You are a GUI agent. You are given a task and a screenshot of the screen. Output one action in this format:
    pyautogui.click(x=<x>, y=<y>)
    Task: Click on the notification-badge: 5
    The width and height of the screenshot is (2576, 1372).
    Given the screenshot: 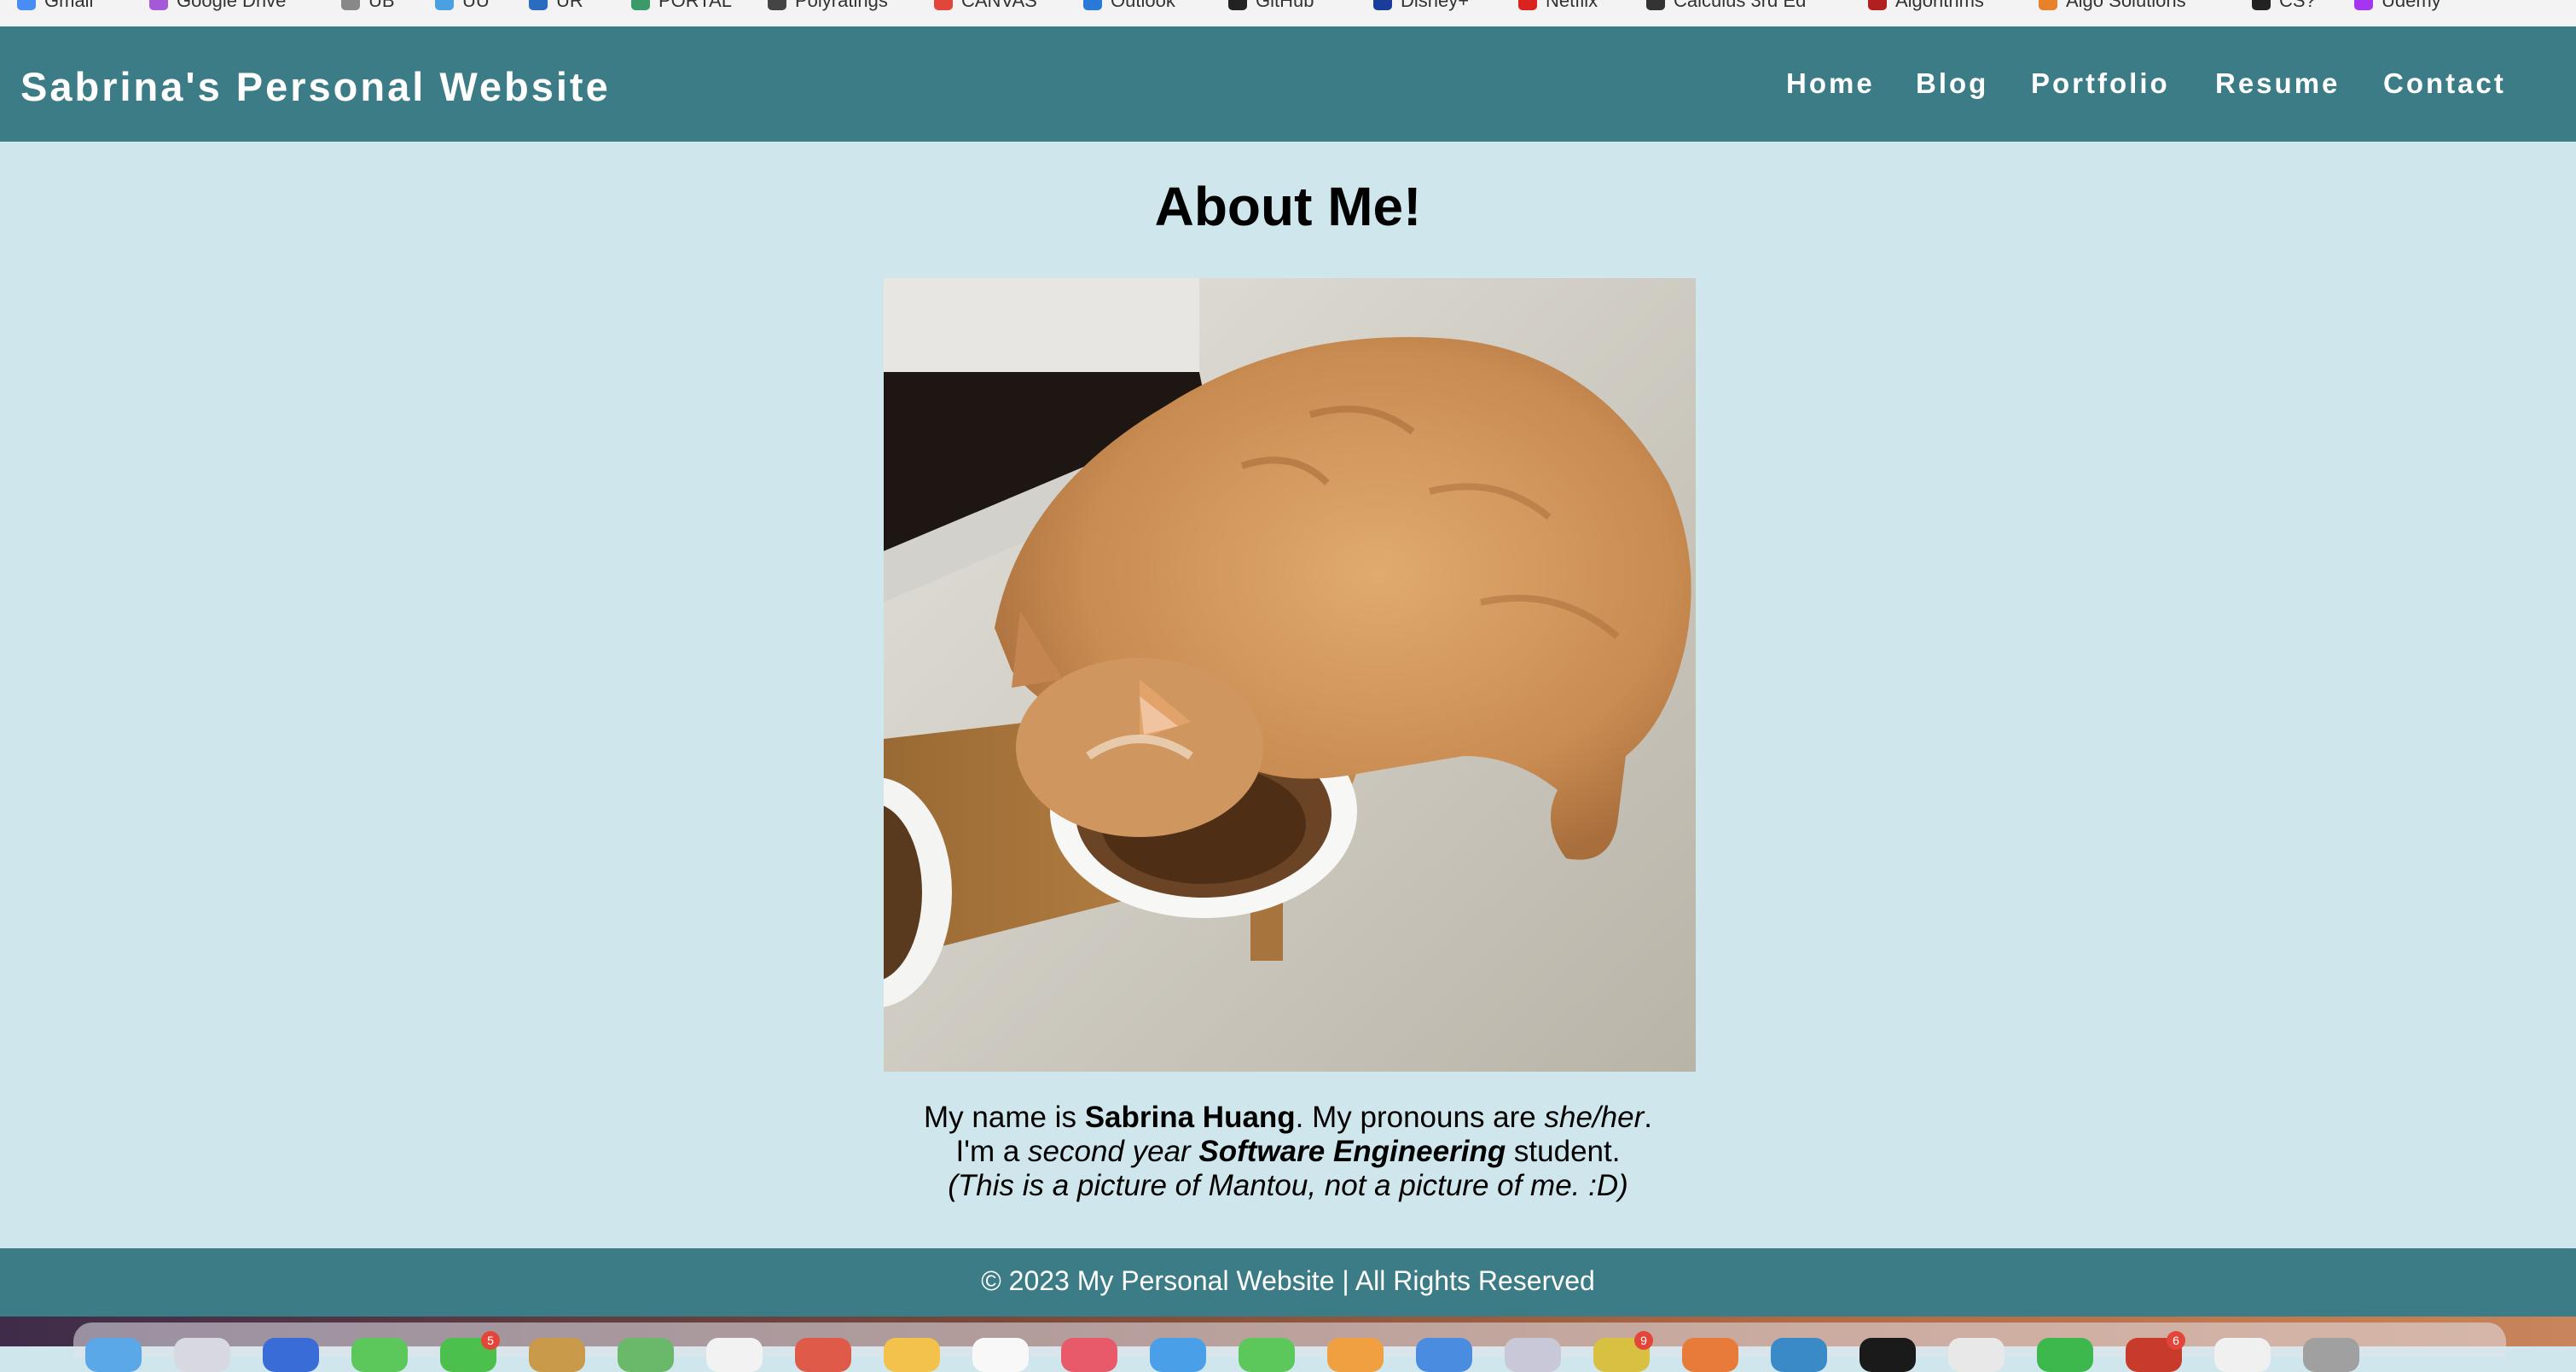 What is the action you would take?
    pyautogui.click(x=490, y=1340)
    